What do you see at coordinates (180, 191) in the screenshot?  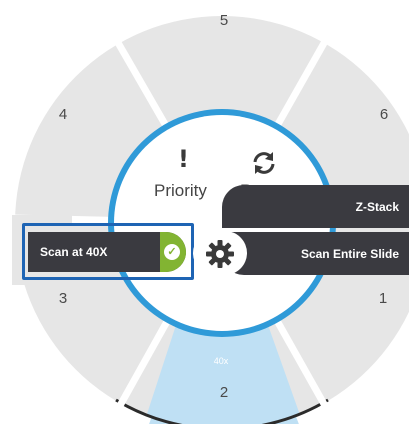 I see `priority-label: Priority` at bounding box center [180, 191].